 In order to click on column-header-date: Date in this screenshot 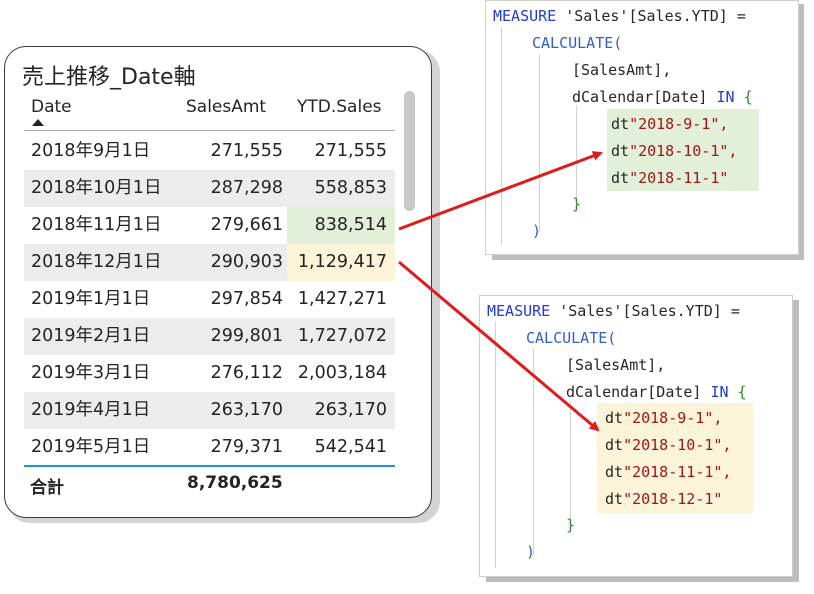, I will do `click(51, 107)`.